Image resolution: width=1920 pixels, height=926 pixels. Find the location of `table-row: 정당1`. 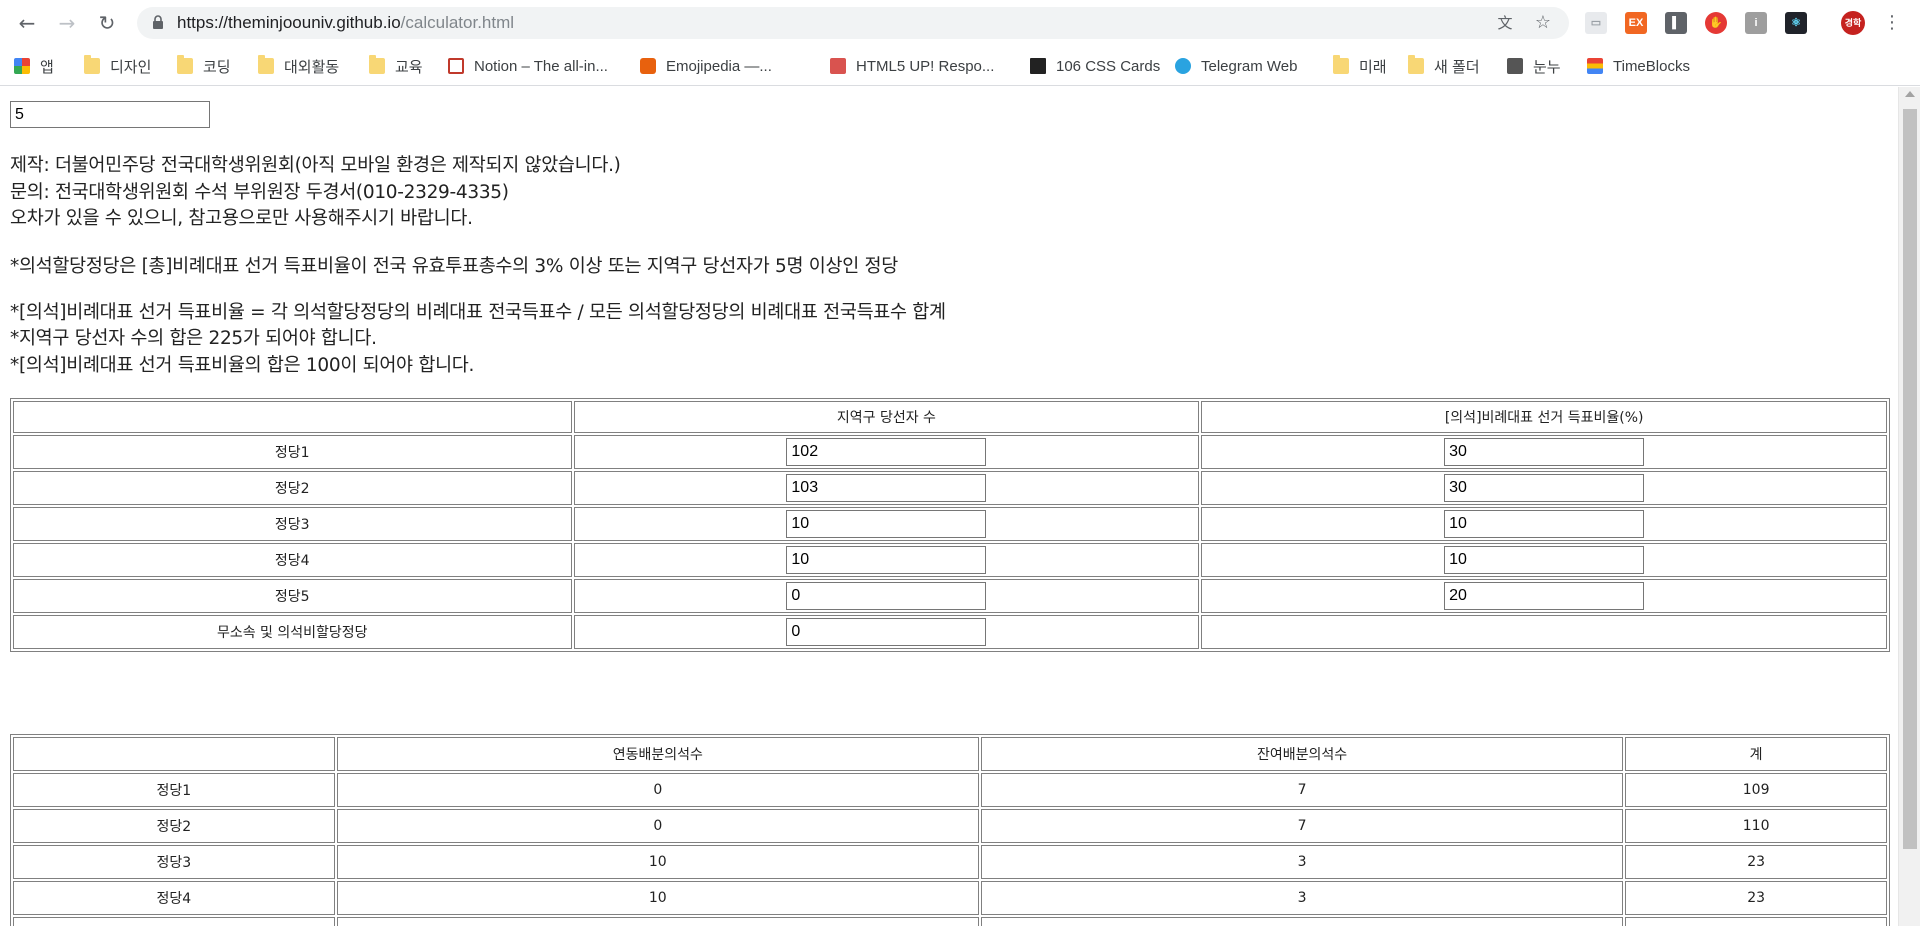

table-row: 정당1 is located at coordinates (950, 452).